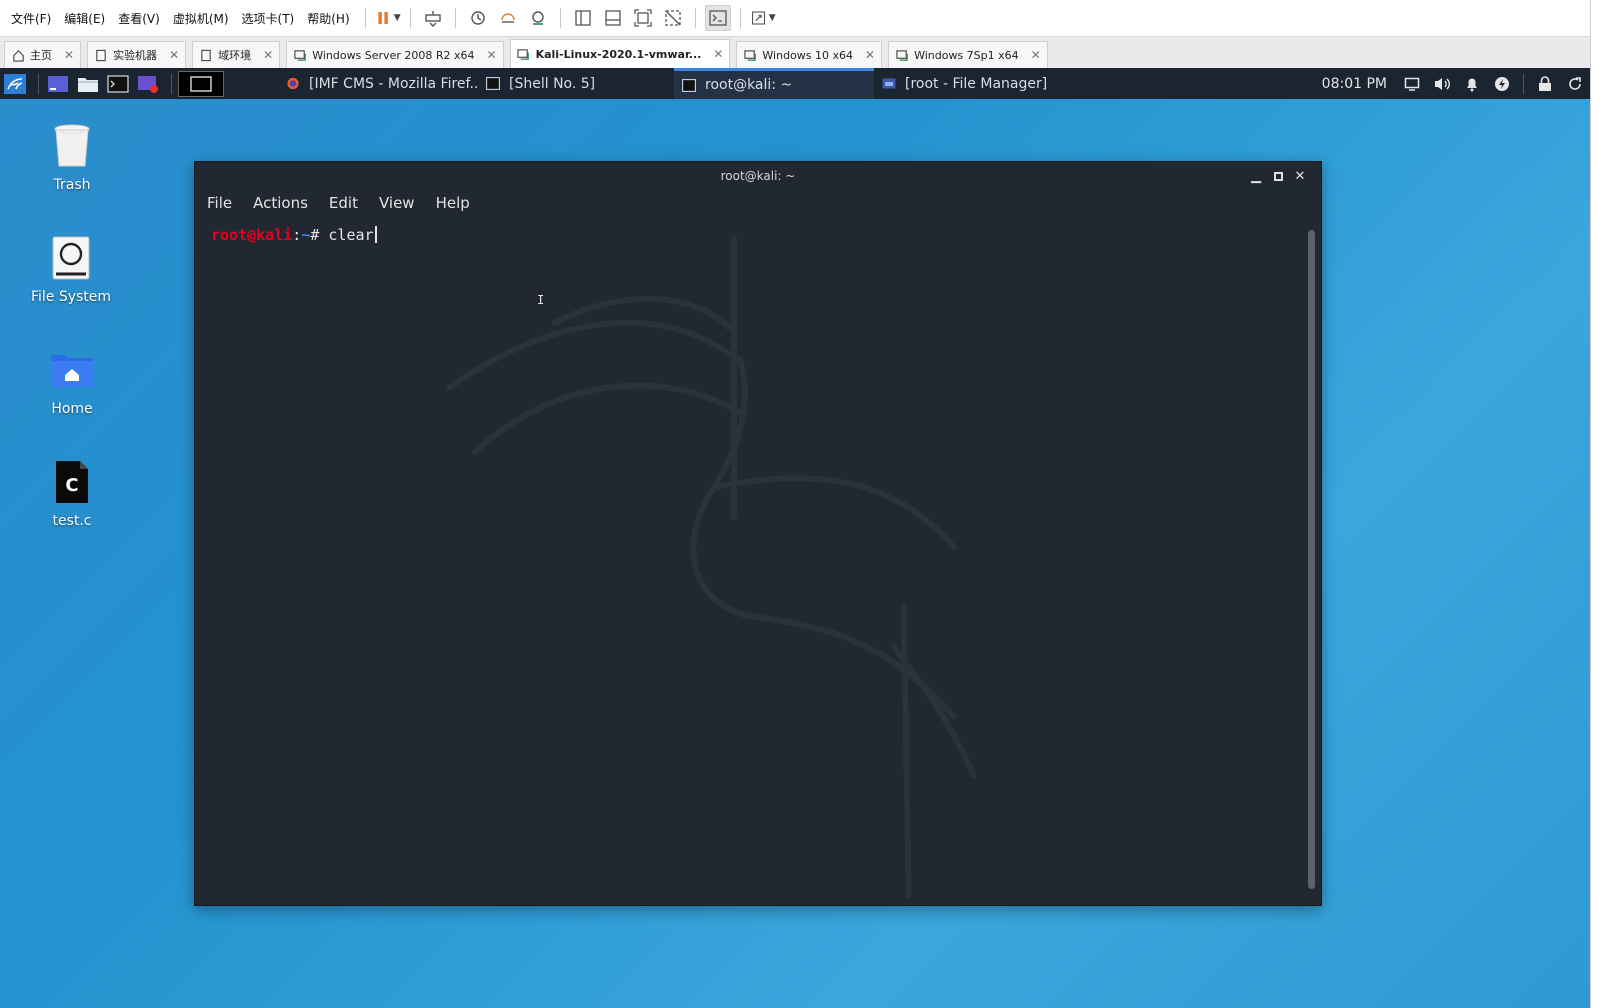 The image size is (1614, 1008). Describe the element at coordinates (1354, 84) in the screenshot. I see `panel-clock: 08:01 PM` at that location.